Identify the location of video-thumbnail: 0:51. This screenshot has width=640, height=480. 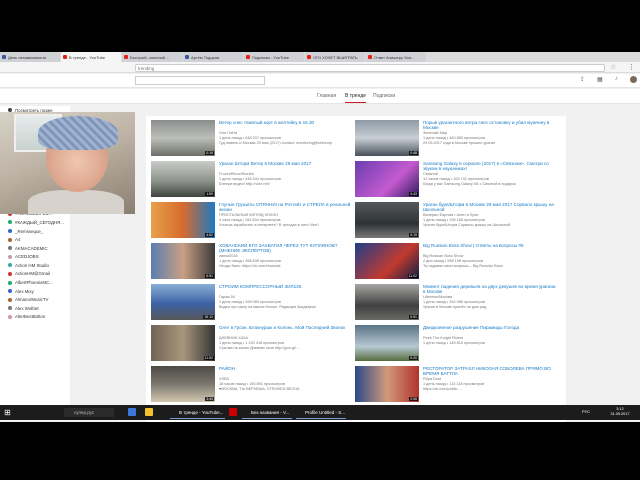
(387, 302).